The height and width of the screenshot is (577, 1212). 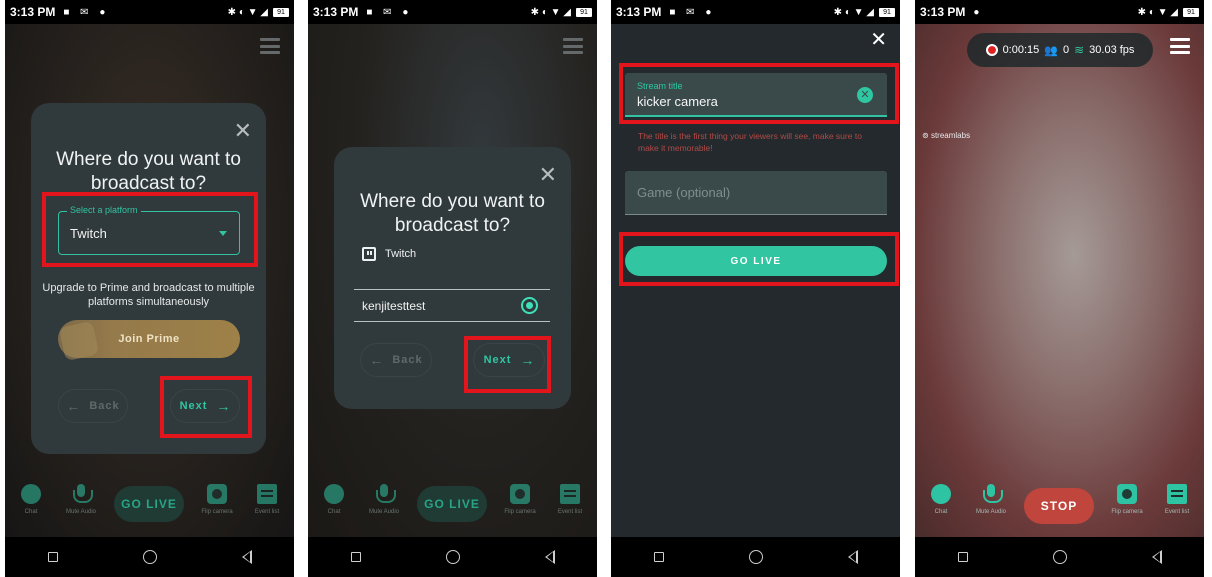 I want to click on clear-icon: ✕, so click(x=865, y=95).